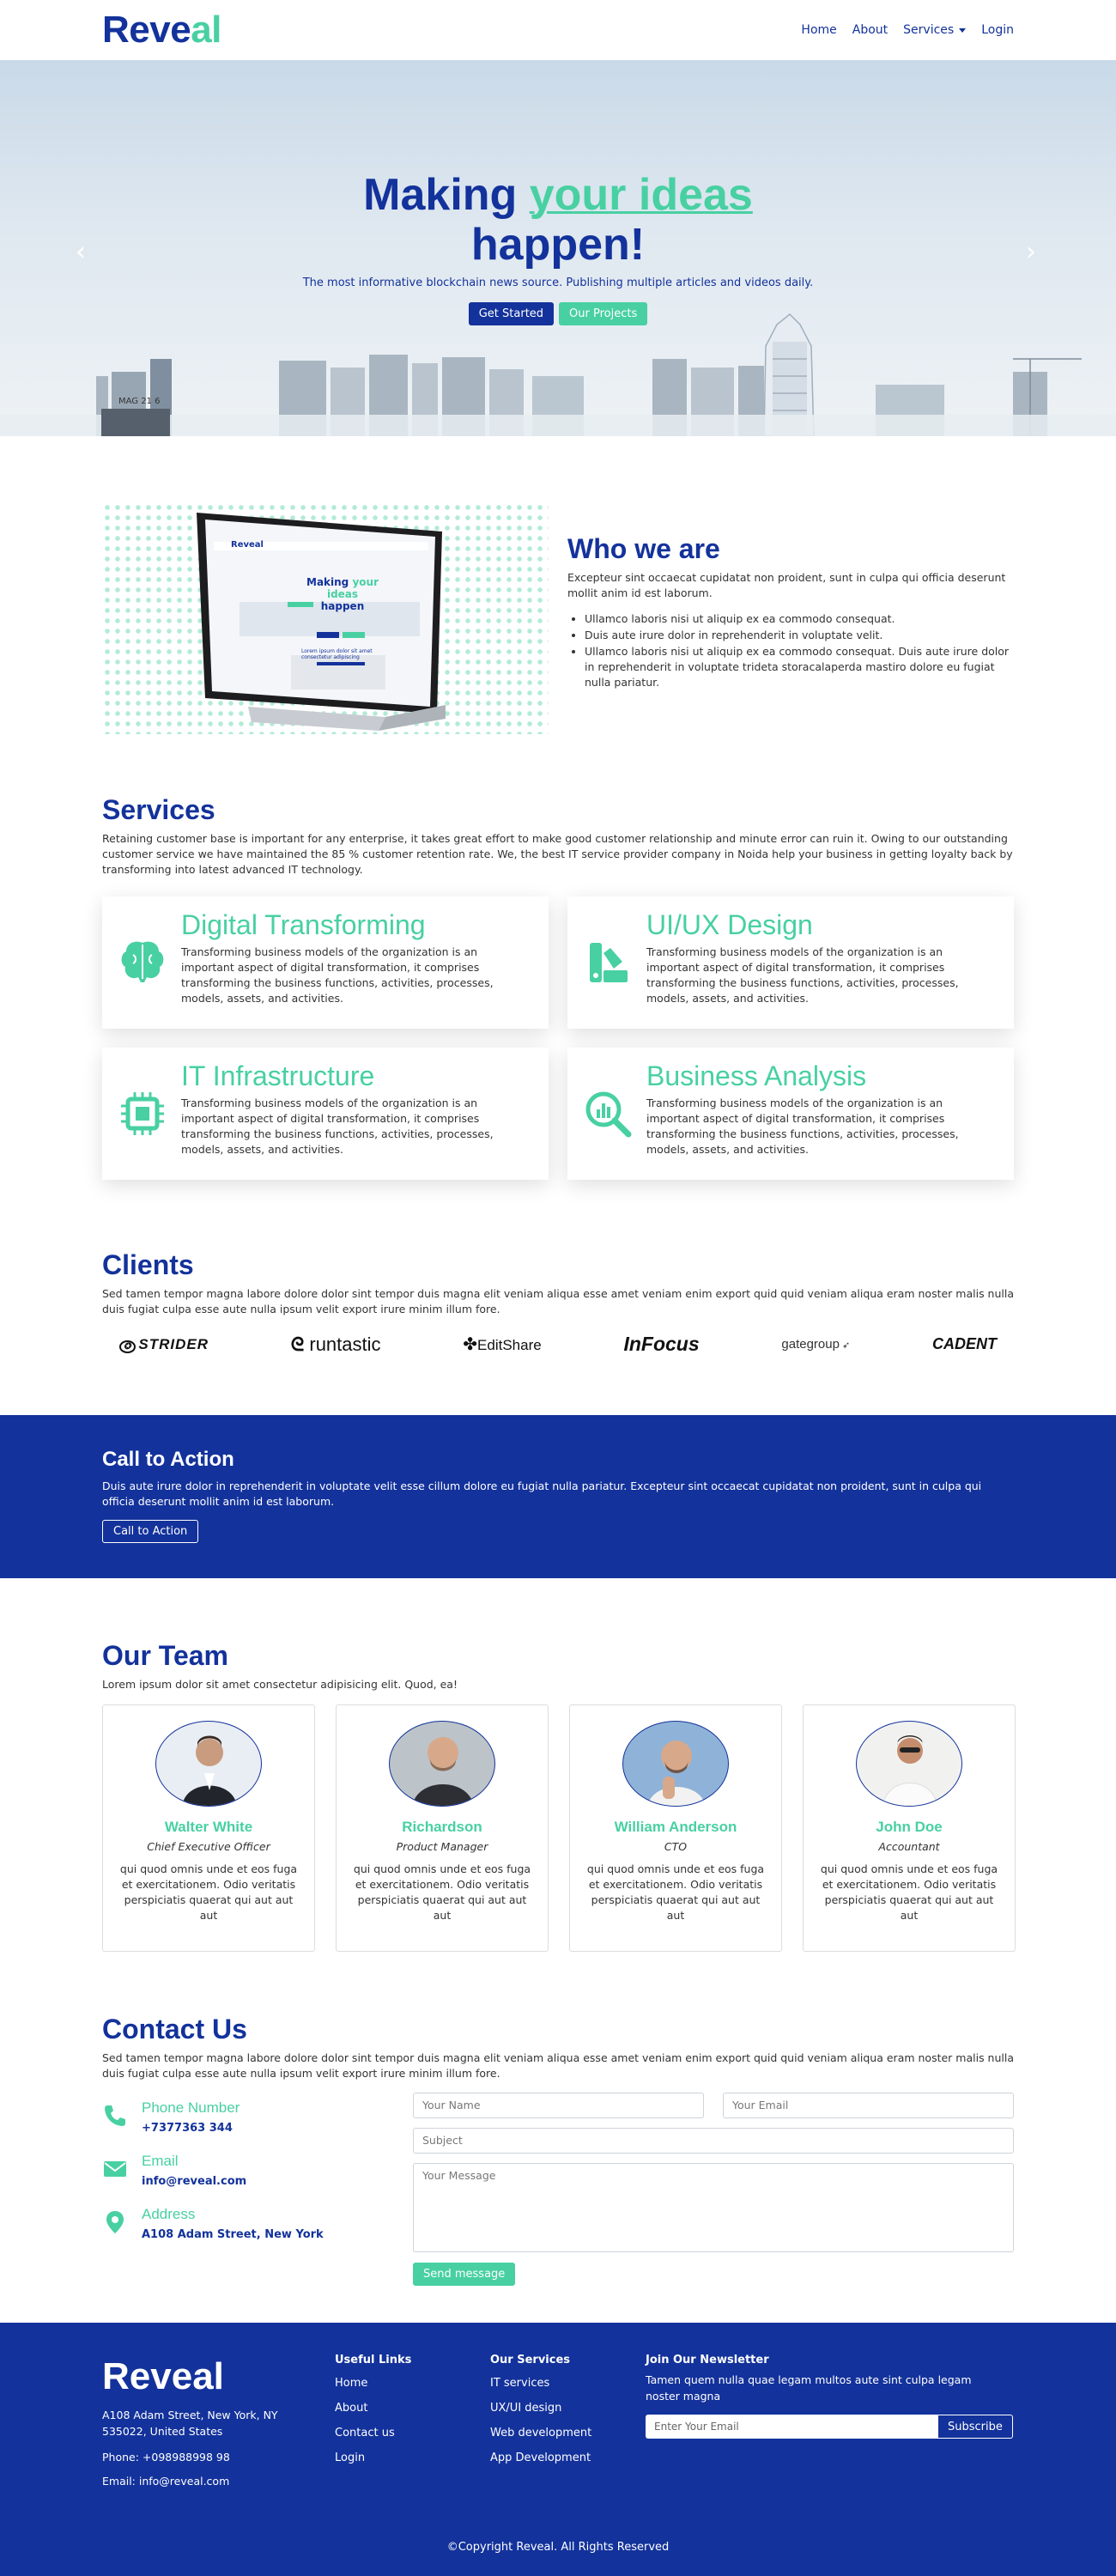  Describe the element at coordinates (512, 313) in the screenshot. I see `get-started-button: Get Started` at that location.